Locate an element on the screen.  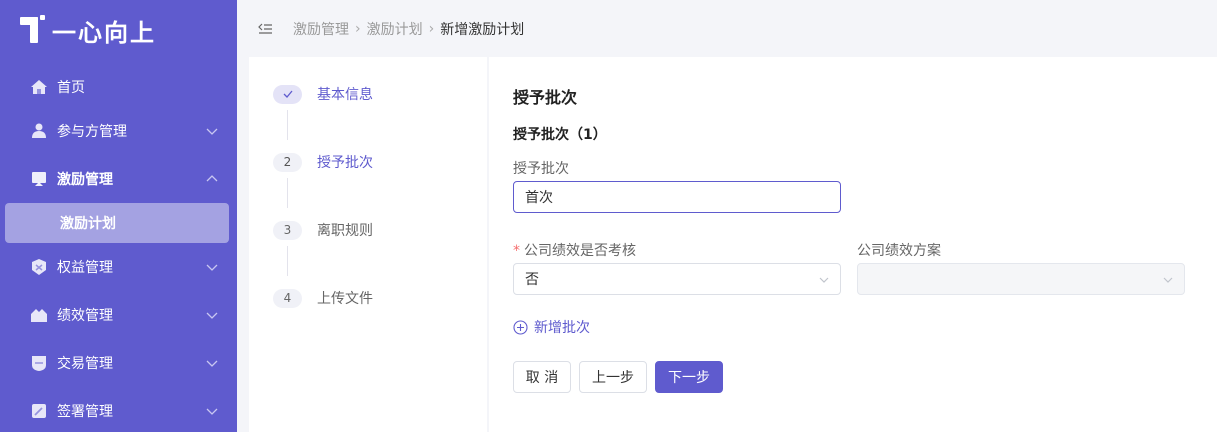
prev-step-button: 上一步 is located at coordinates (613, 377).